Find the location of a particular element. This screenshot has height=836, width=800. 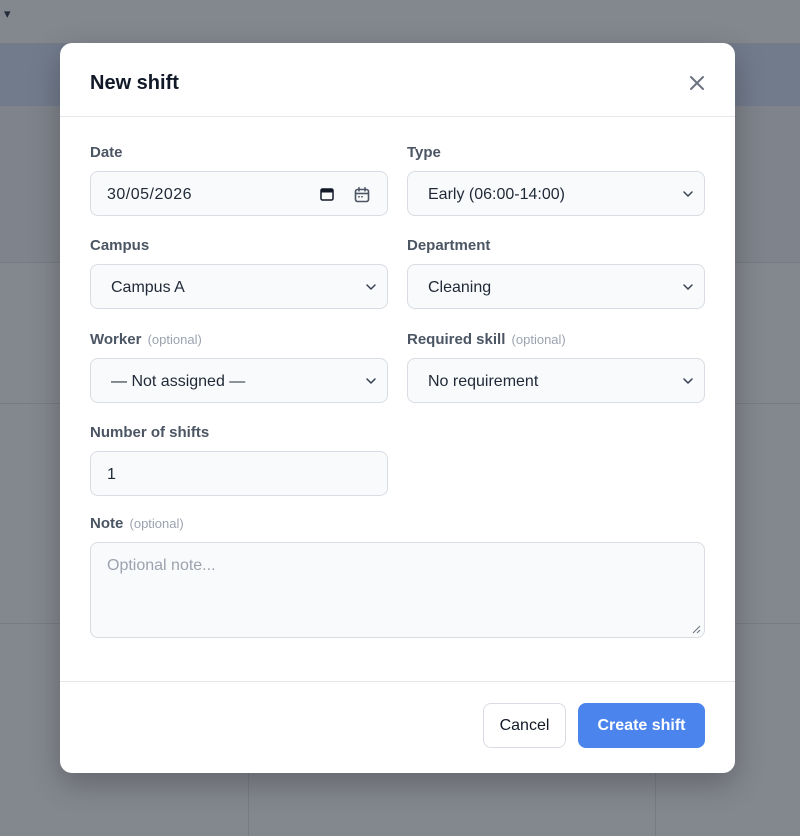

date-input: 30/05/2026 is located at coordinates (239, 193).